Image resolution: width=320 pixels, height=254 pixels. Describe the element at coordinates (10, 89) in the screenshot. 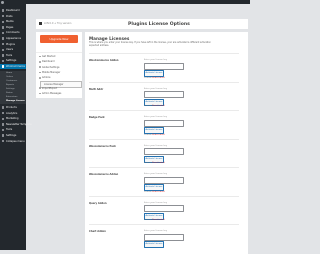

I see `submenu-item-settings: Settings` at that location.